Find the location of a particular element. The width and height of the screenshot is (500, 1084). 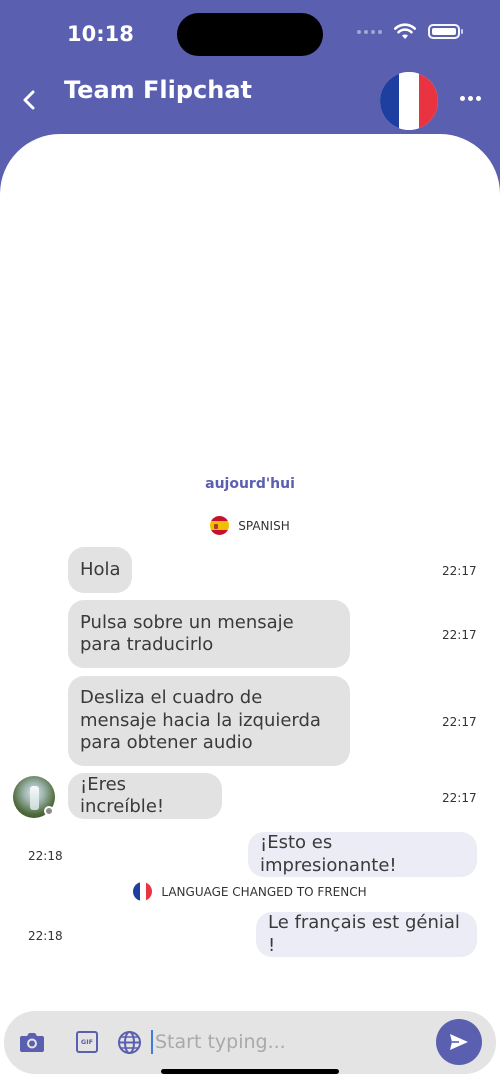

incoming-message-bubble: ¡Eres increíble! is located at coordinates (145, 796).